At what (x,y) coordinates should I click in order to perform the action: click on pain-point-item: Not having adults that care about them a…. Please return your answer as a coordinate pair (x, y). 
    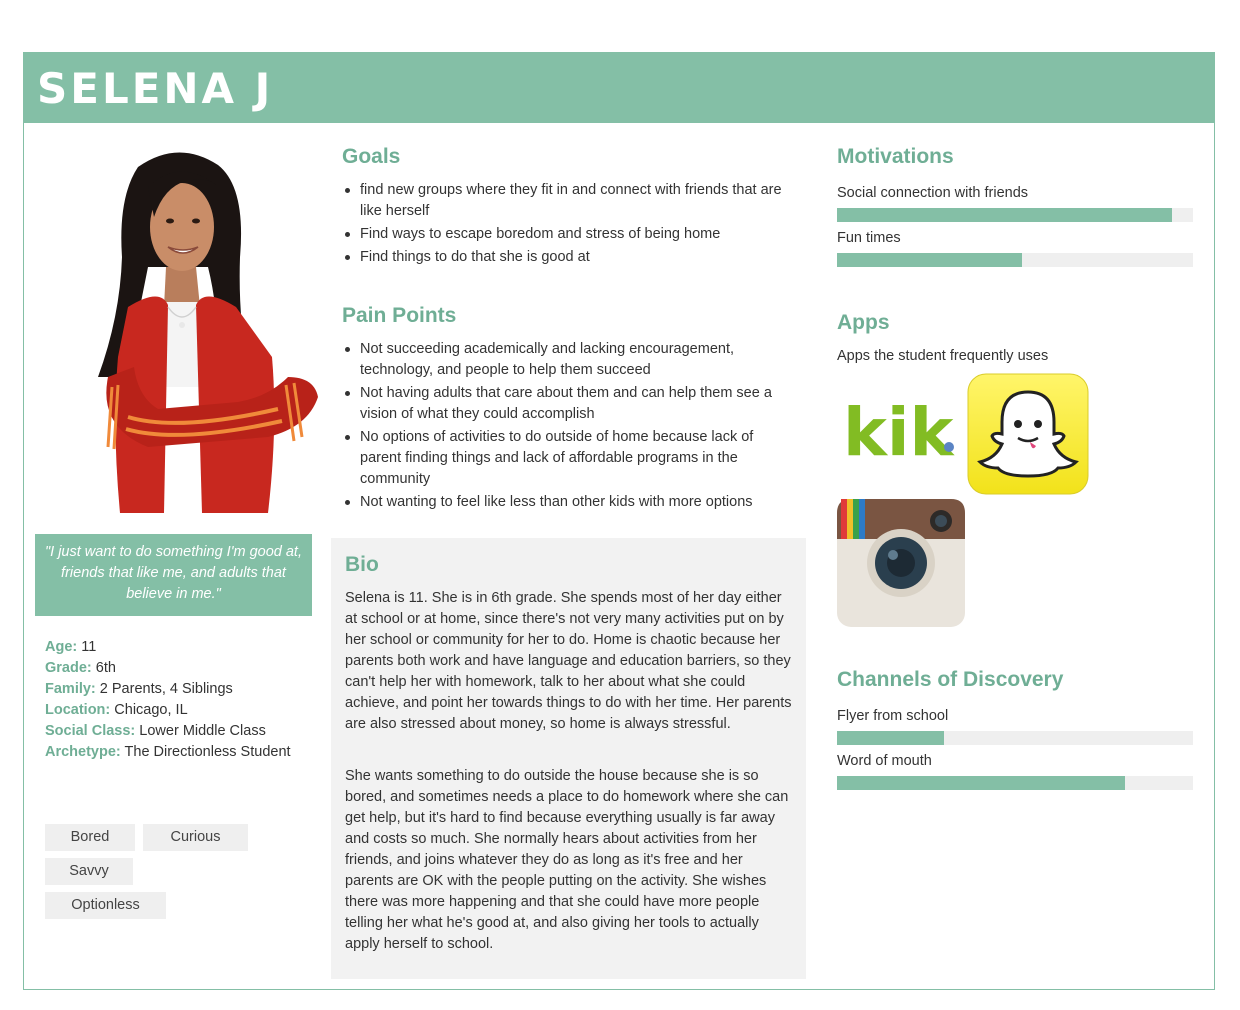
    Looking at the image, I should click on (567, 404).